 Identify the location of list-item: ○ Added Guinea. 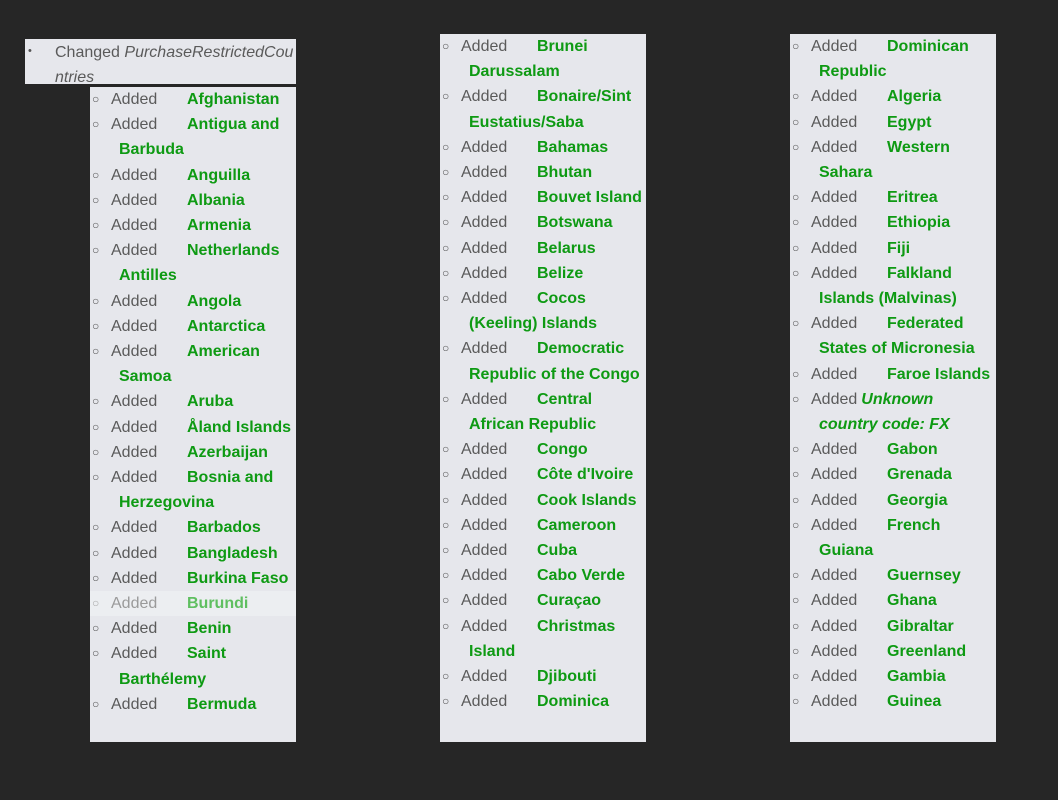
(893, 701).